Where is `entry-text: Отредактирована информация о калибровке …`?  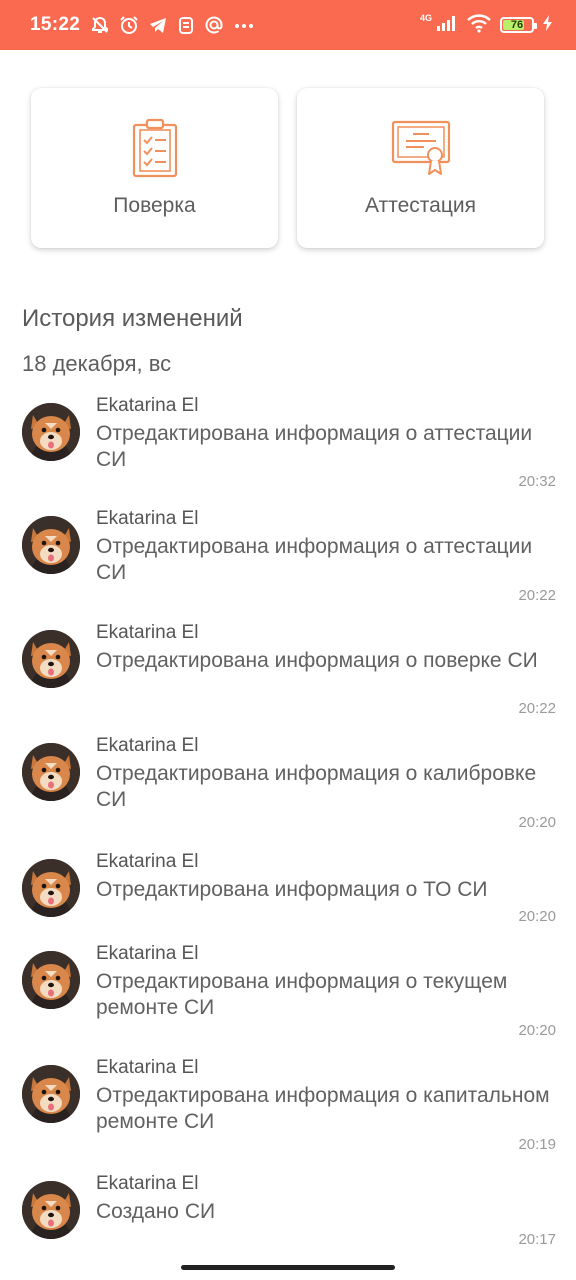
entry-text: Отредактирована информация о калибровке … is located at coordinates (316, 786).